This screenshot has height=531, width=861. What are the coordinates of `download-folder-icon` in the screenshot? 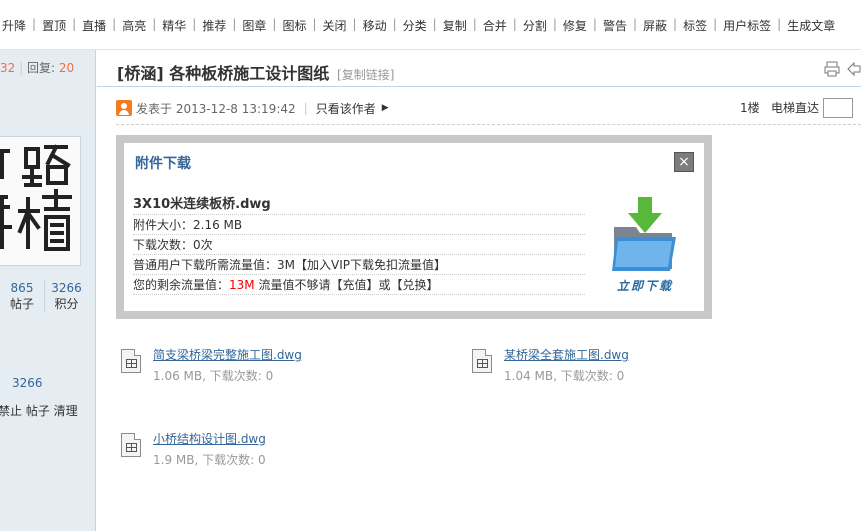 It's located at (644, 234).